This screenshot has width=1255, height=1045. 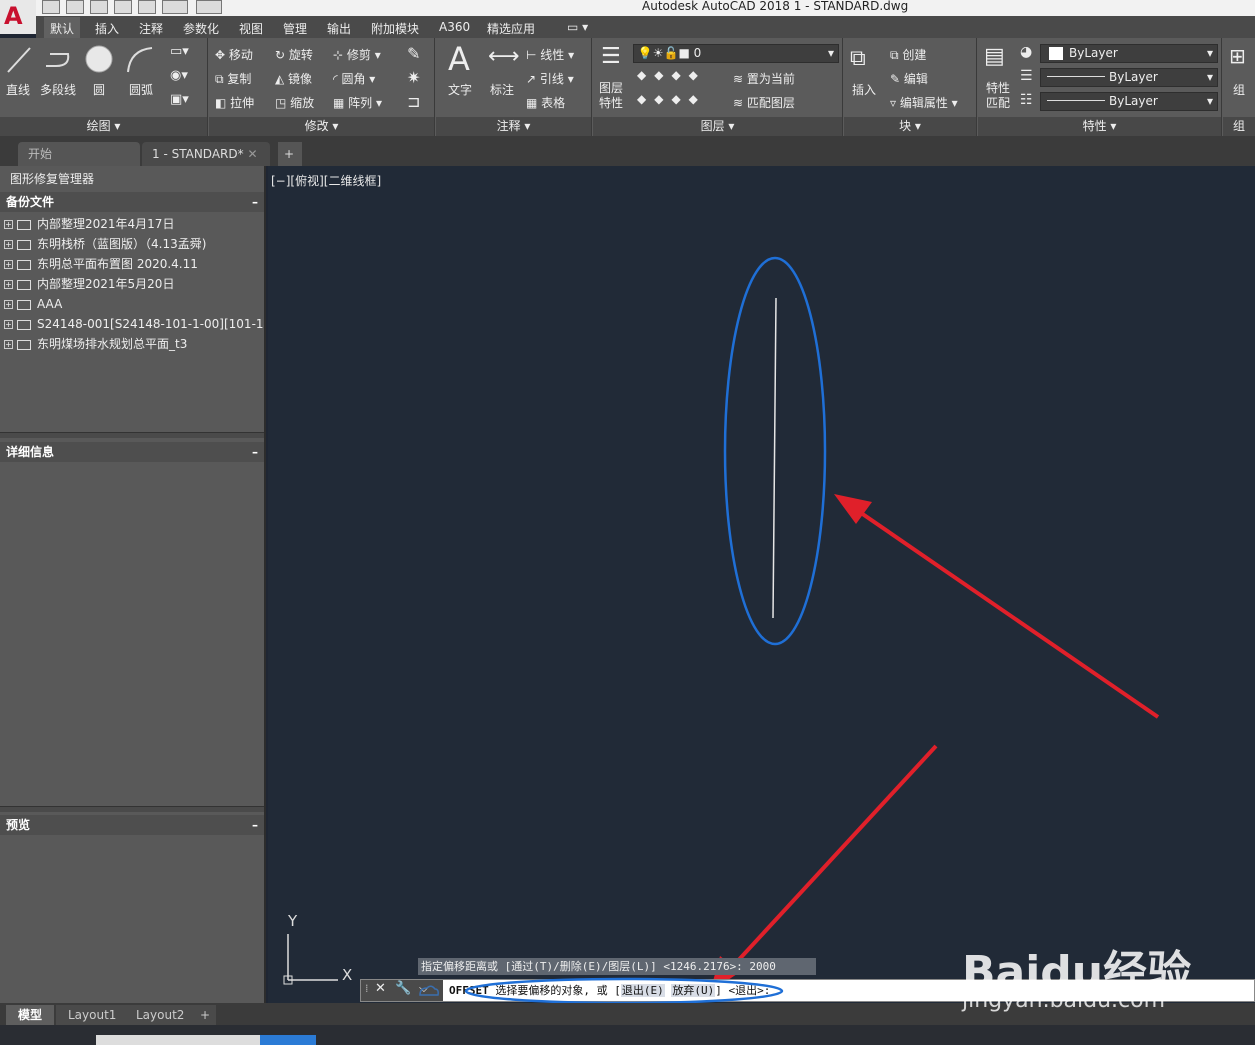 I want to click on ribbon-options-icon: ▭ ▾, so click(x=577, y=27).